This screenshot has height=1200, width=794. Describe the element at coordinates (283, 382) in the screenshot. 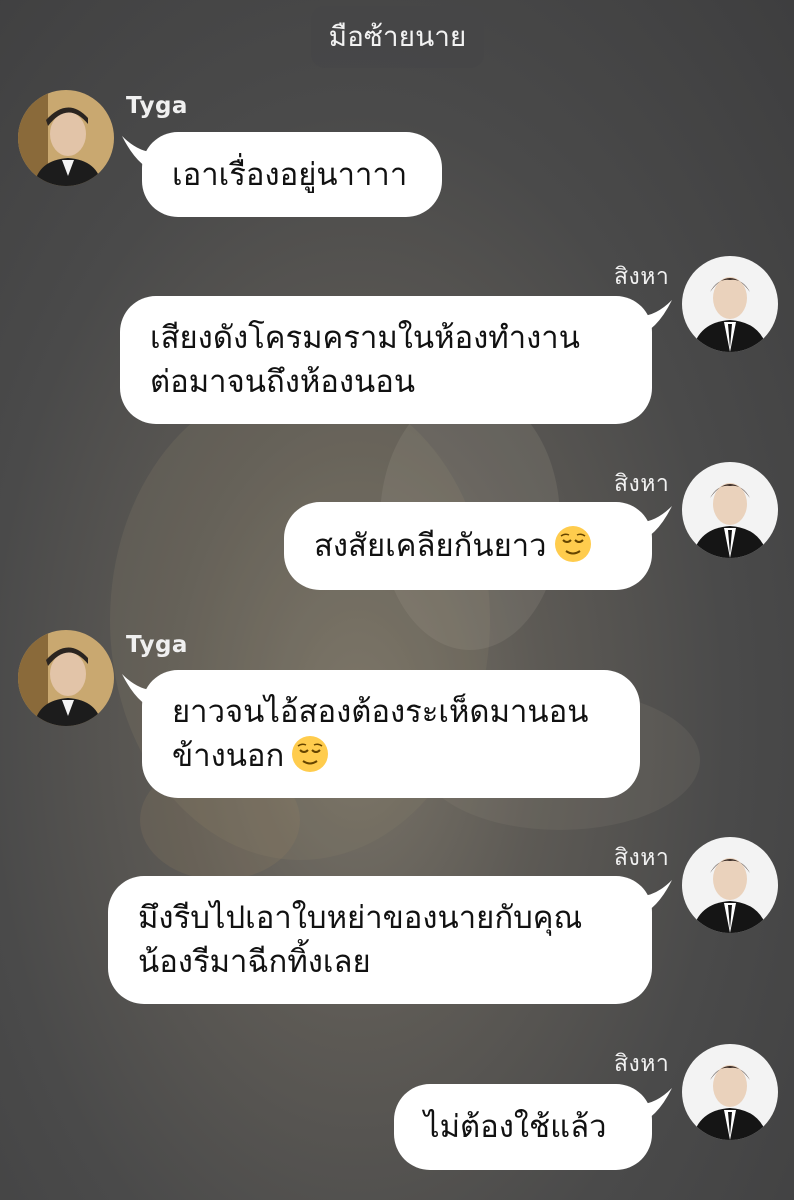

I see `message-line: ต่อมาจนถึงห้องนอน` at that location.